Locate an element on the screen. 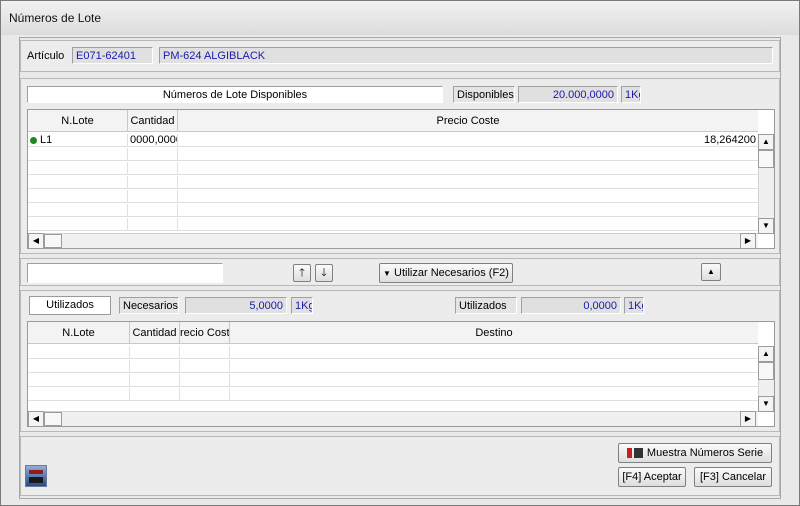 The width and height of the screenshot is (800, 506). article-name-field: PM-624 ALGIBLACK is located at coordinates (466, 55).